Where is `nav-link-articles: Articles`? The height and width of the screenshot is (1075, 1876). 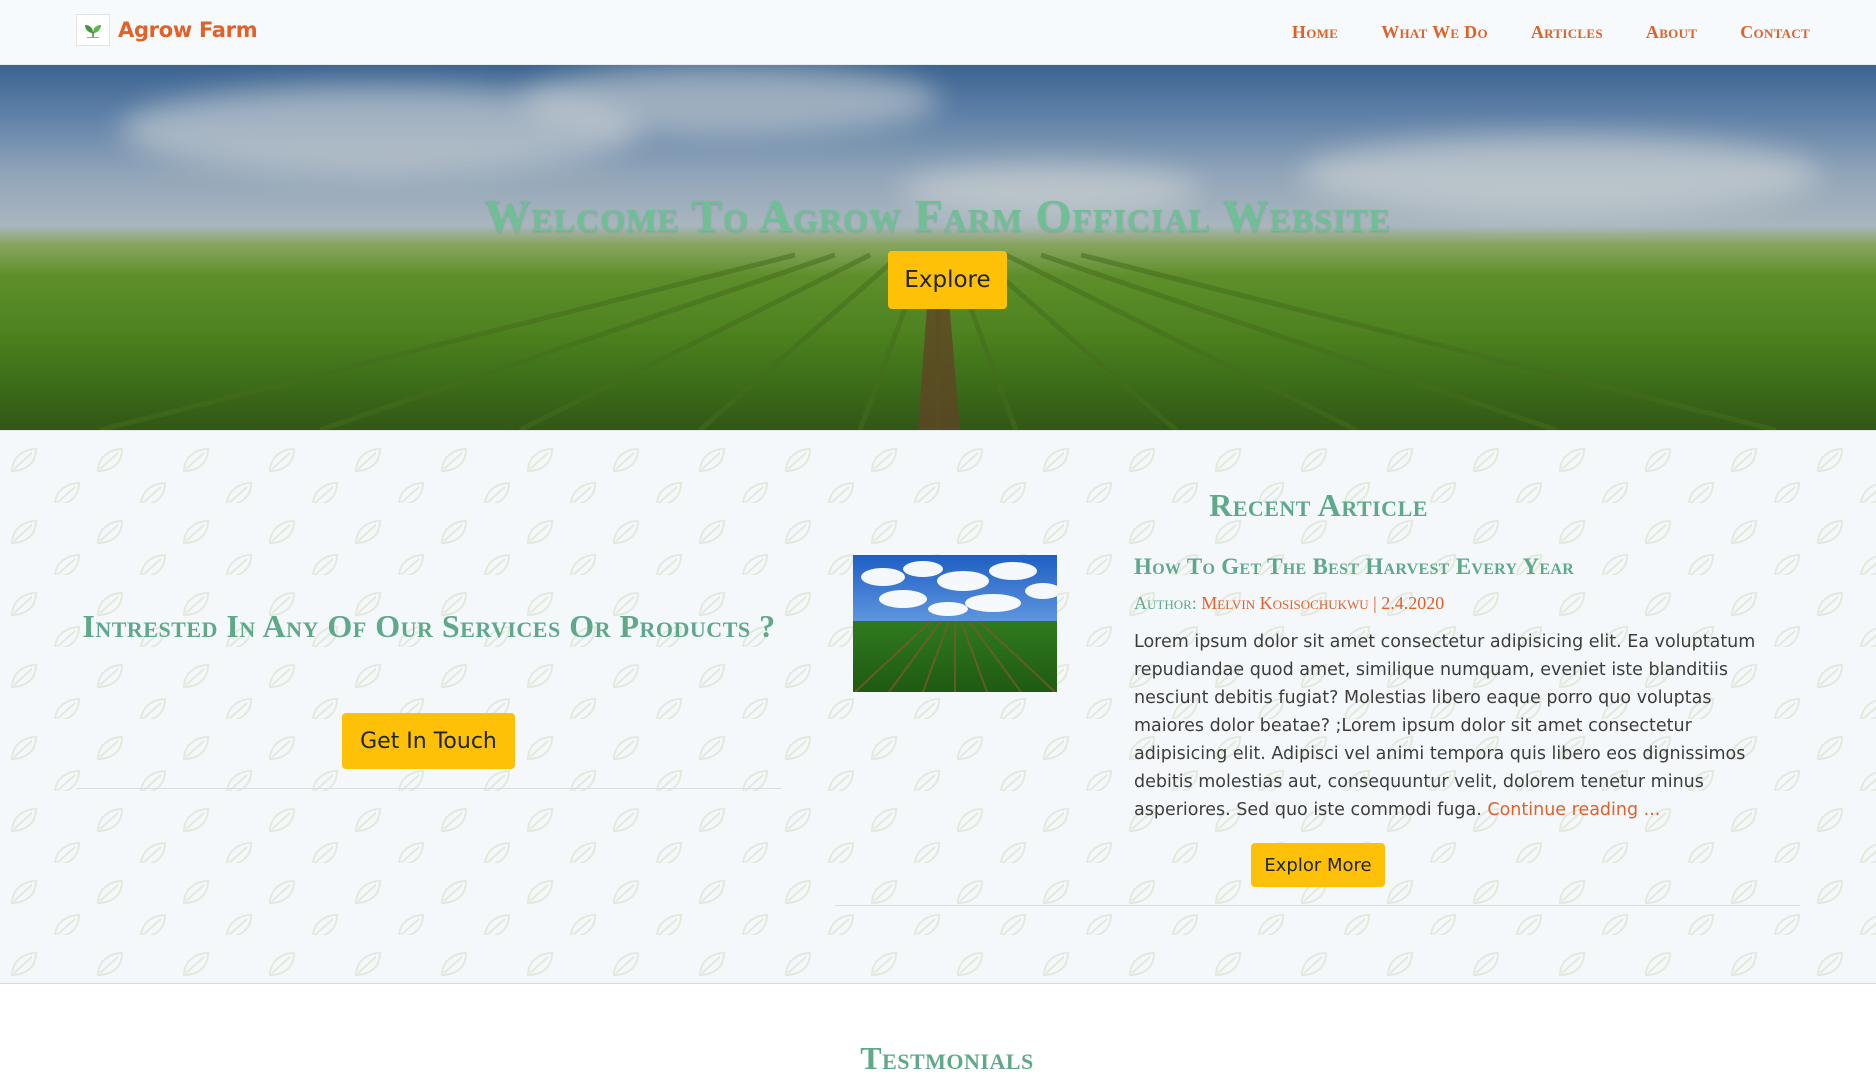
nav-link-articles: Articles is located at coordinates (1567, 32).